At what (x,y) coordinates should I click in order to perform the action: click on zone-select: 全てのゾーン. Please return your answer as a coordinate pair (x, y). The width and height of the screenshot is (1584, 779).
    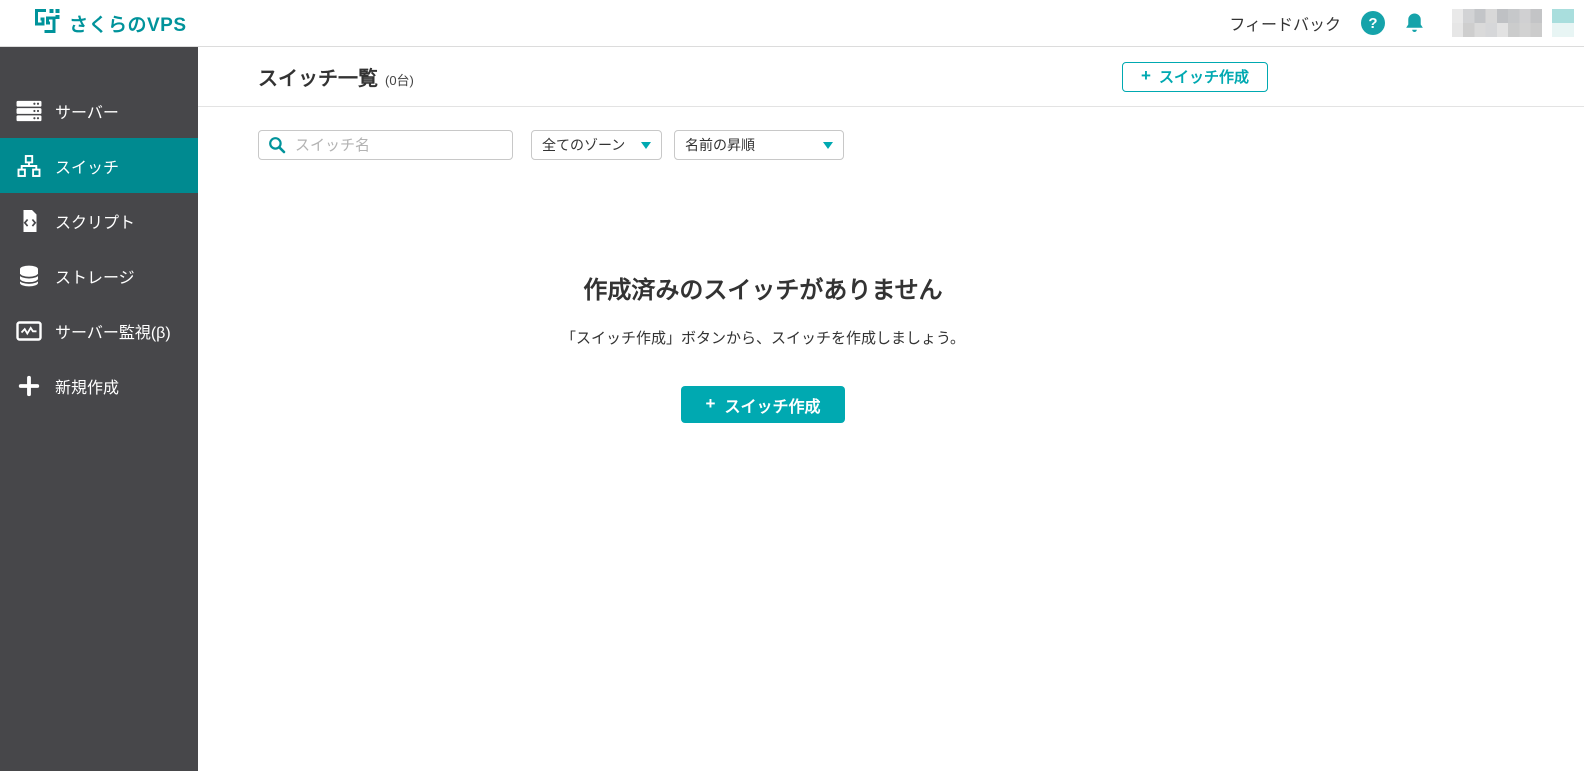
    Looking at the image, I should click on (596, 145).